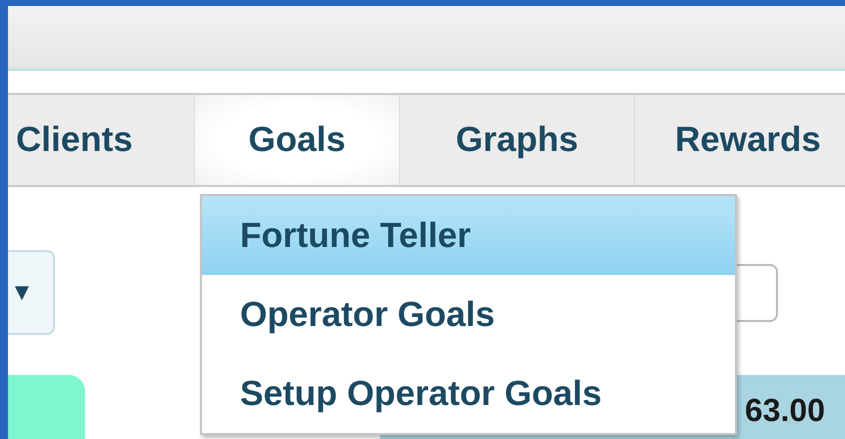 Image resolution: width=845 pixels, height=439 pixels. What do you see at coordinates (740, 140) in the screenshot?
I see `nav-tab: Rewards` at bounding box center [740, 140].